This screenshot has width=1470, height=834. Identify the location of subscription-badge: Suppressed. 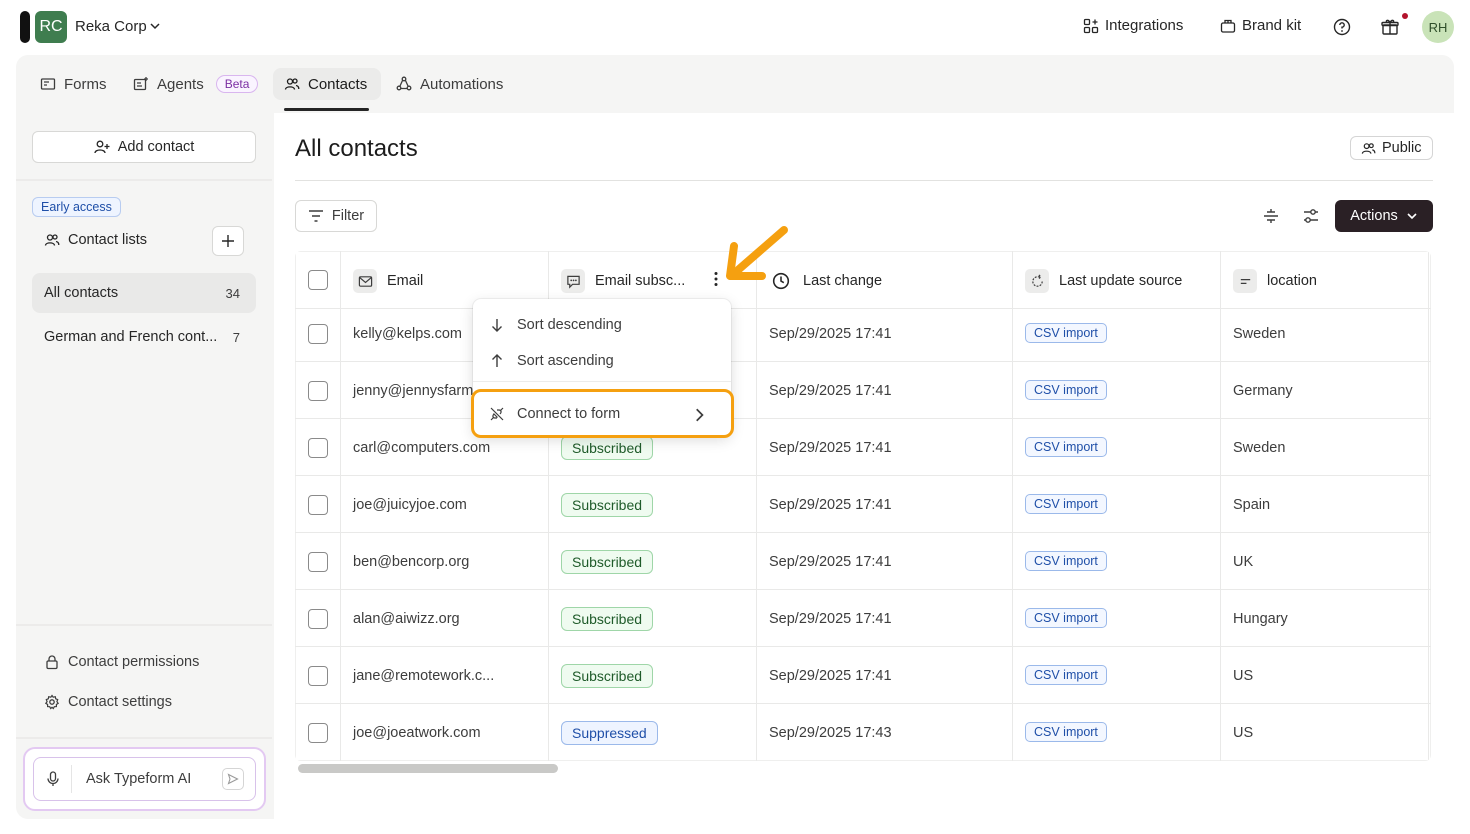
(609, 733).